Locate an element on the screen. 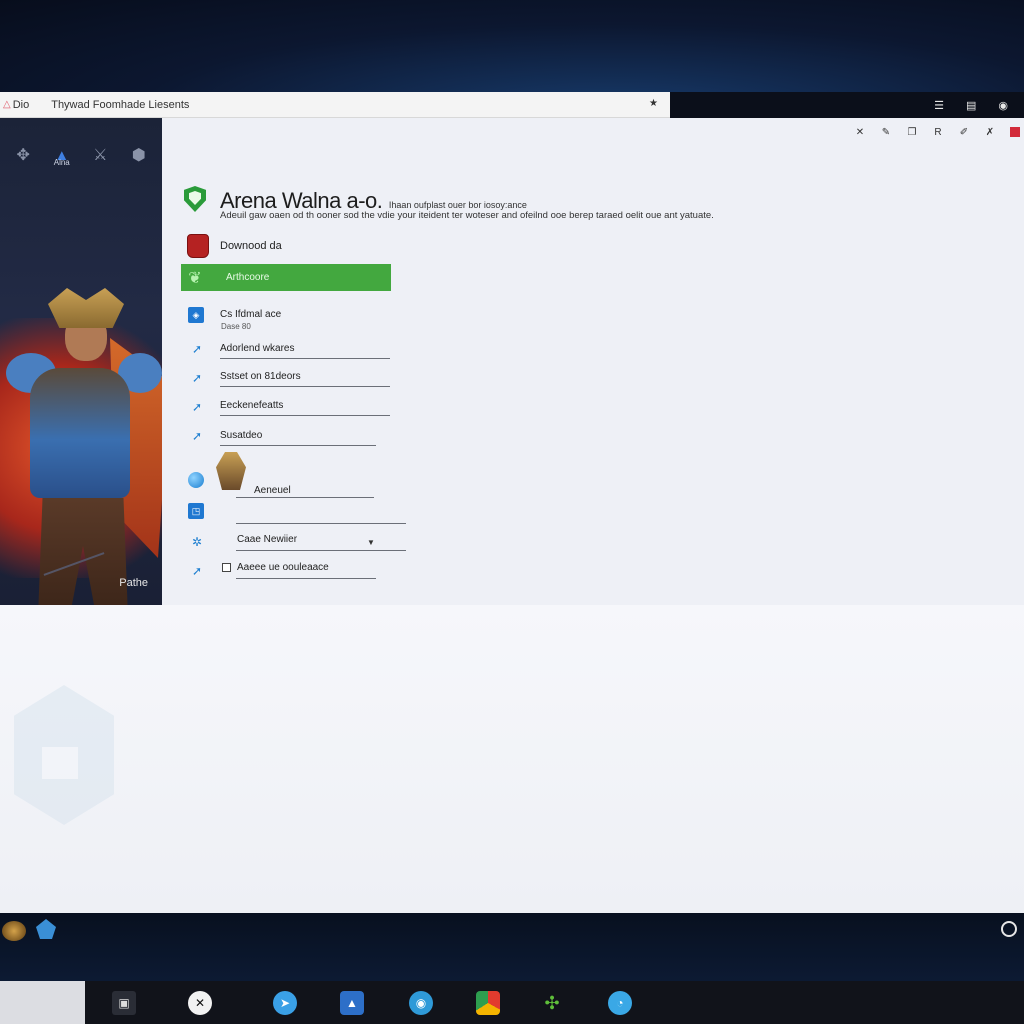 This screenshot has width=1024, height=1024. hero-helmet is located at coordinates (86, 308).